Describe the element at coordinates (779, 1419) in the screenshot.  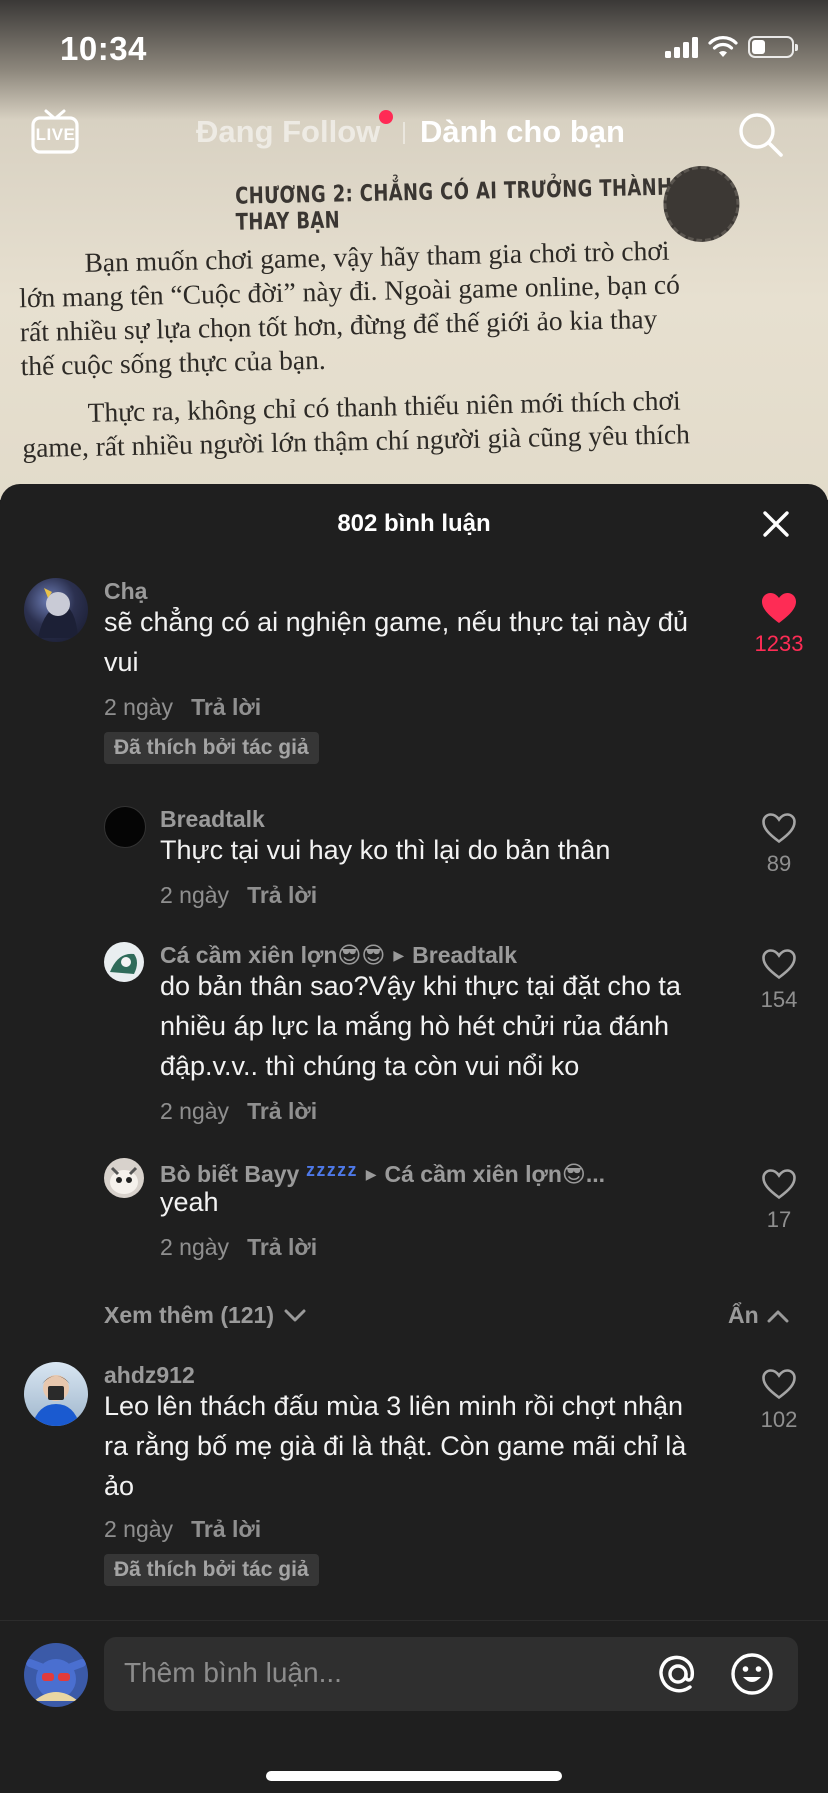
I see `like-count: 102` at that location.